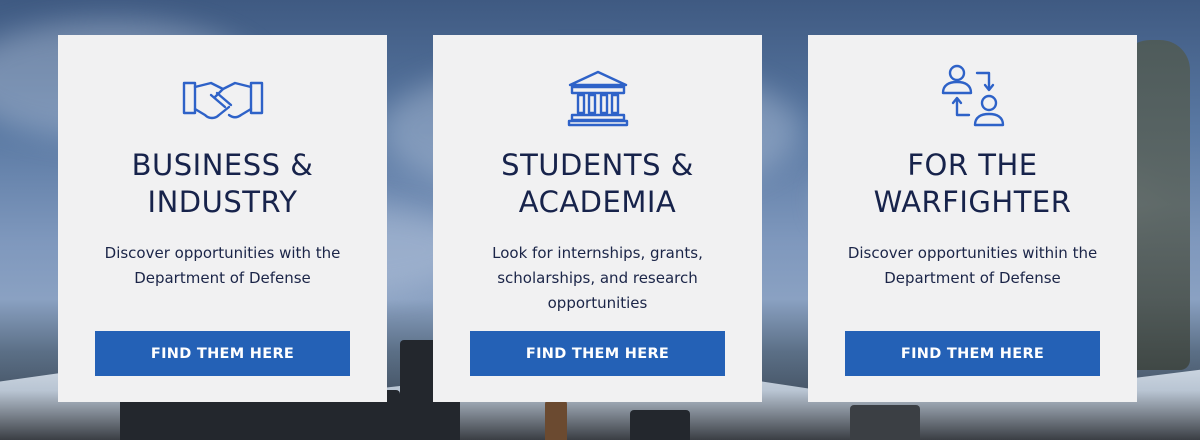  I want to click on handshake-icon, so click(223, 98).